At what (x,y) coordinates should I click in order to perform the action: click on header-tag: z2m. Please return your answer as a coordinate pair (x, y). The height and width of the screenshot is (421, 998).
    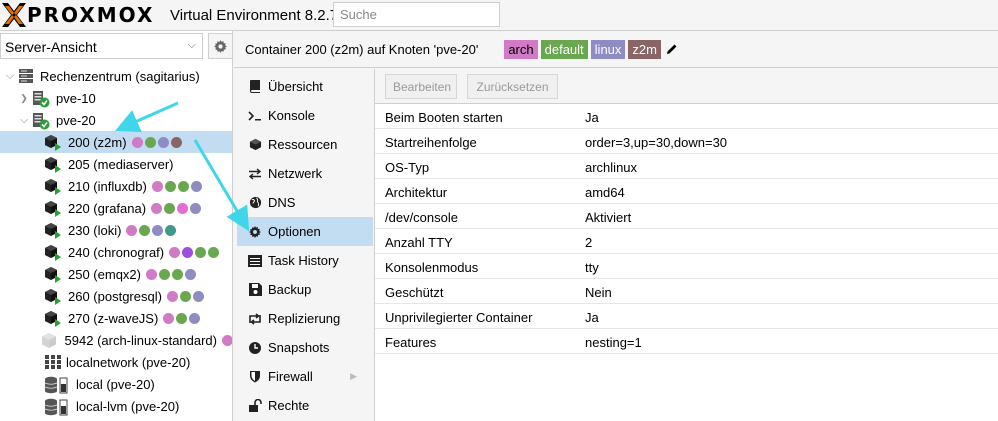
    Looking at the image, I should click on (644, 49).